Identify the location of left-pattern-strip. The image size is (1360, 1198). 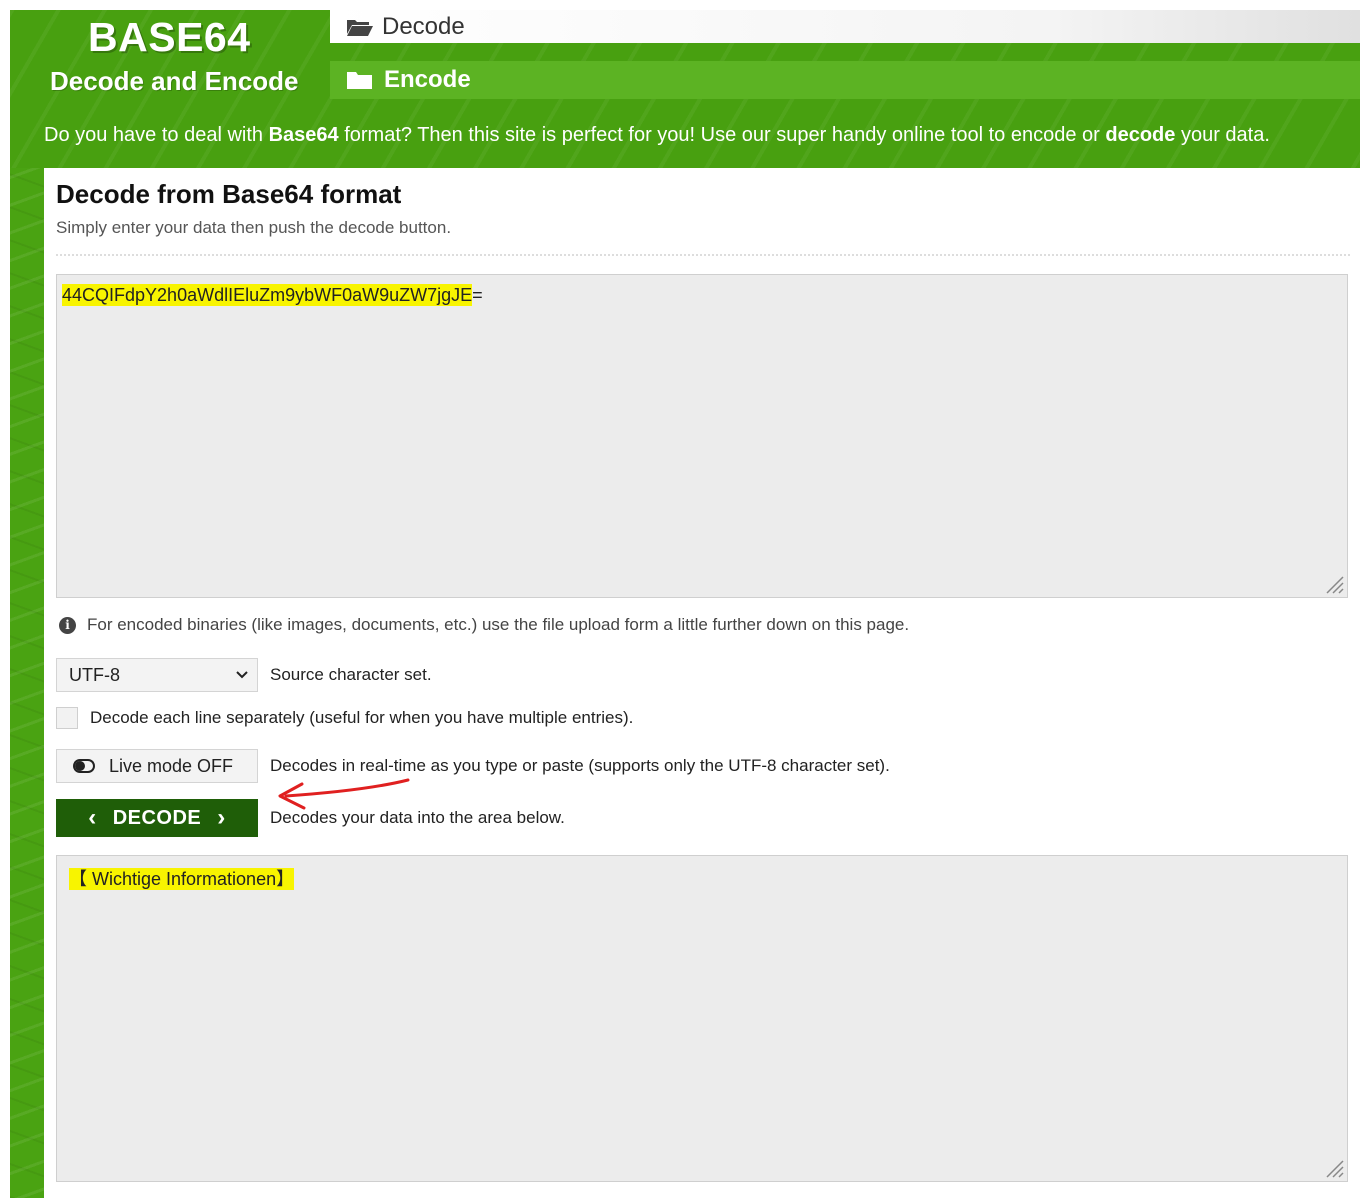
(27, 604).